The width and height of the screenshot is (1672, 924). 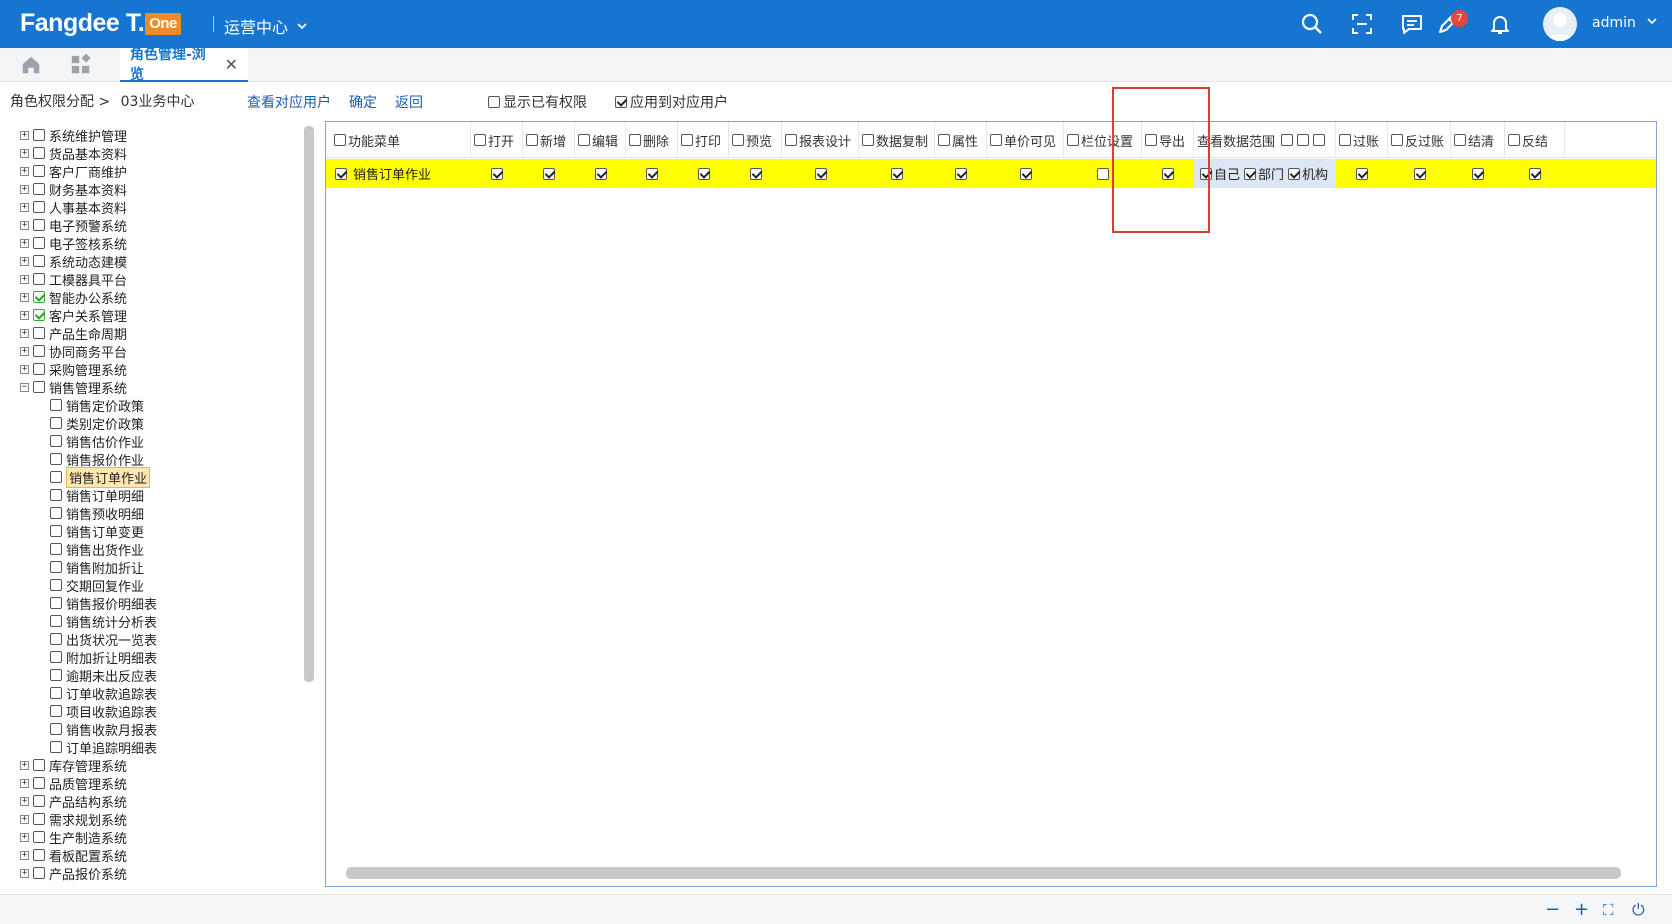 I want to click on tree-item: + 需求规划系统, so click(x=73, y=819).